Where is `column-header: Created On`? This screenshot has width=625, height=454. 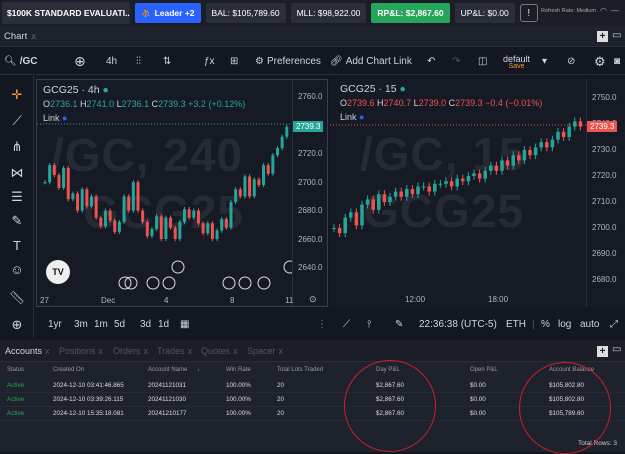
column-header: Created On is located at coordinates (68, 370).